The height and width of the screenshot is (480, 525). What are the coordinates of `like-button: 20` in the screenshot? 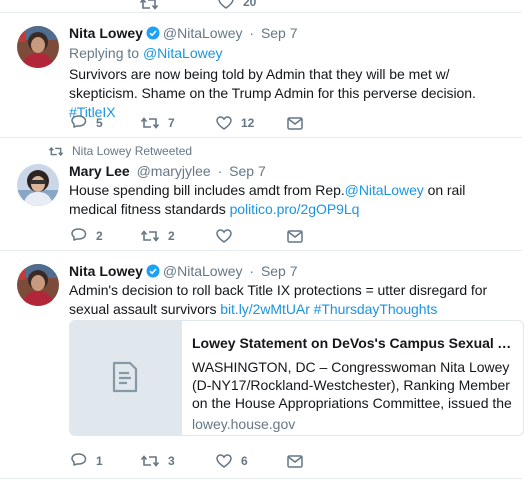 It's located at (237, 6).